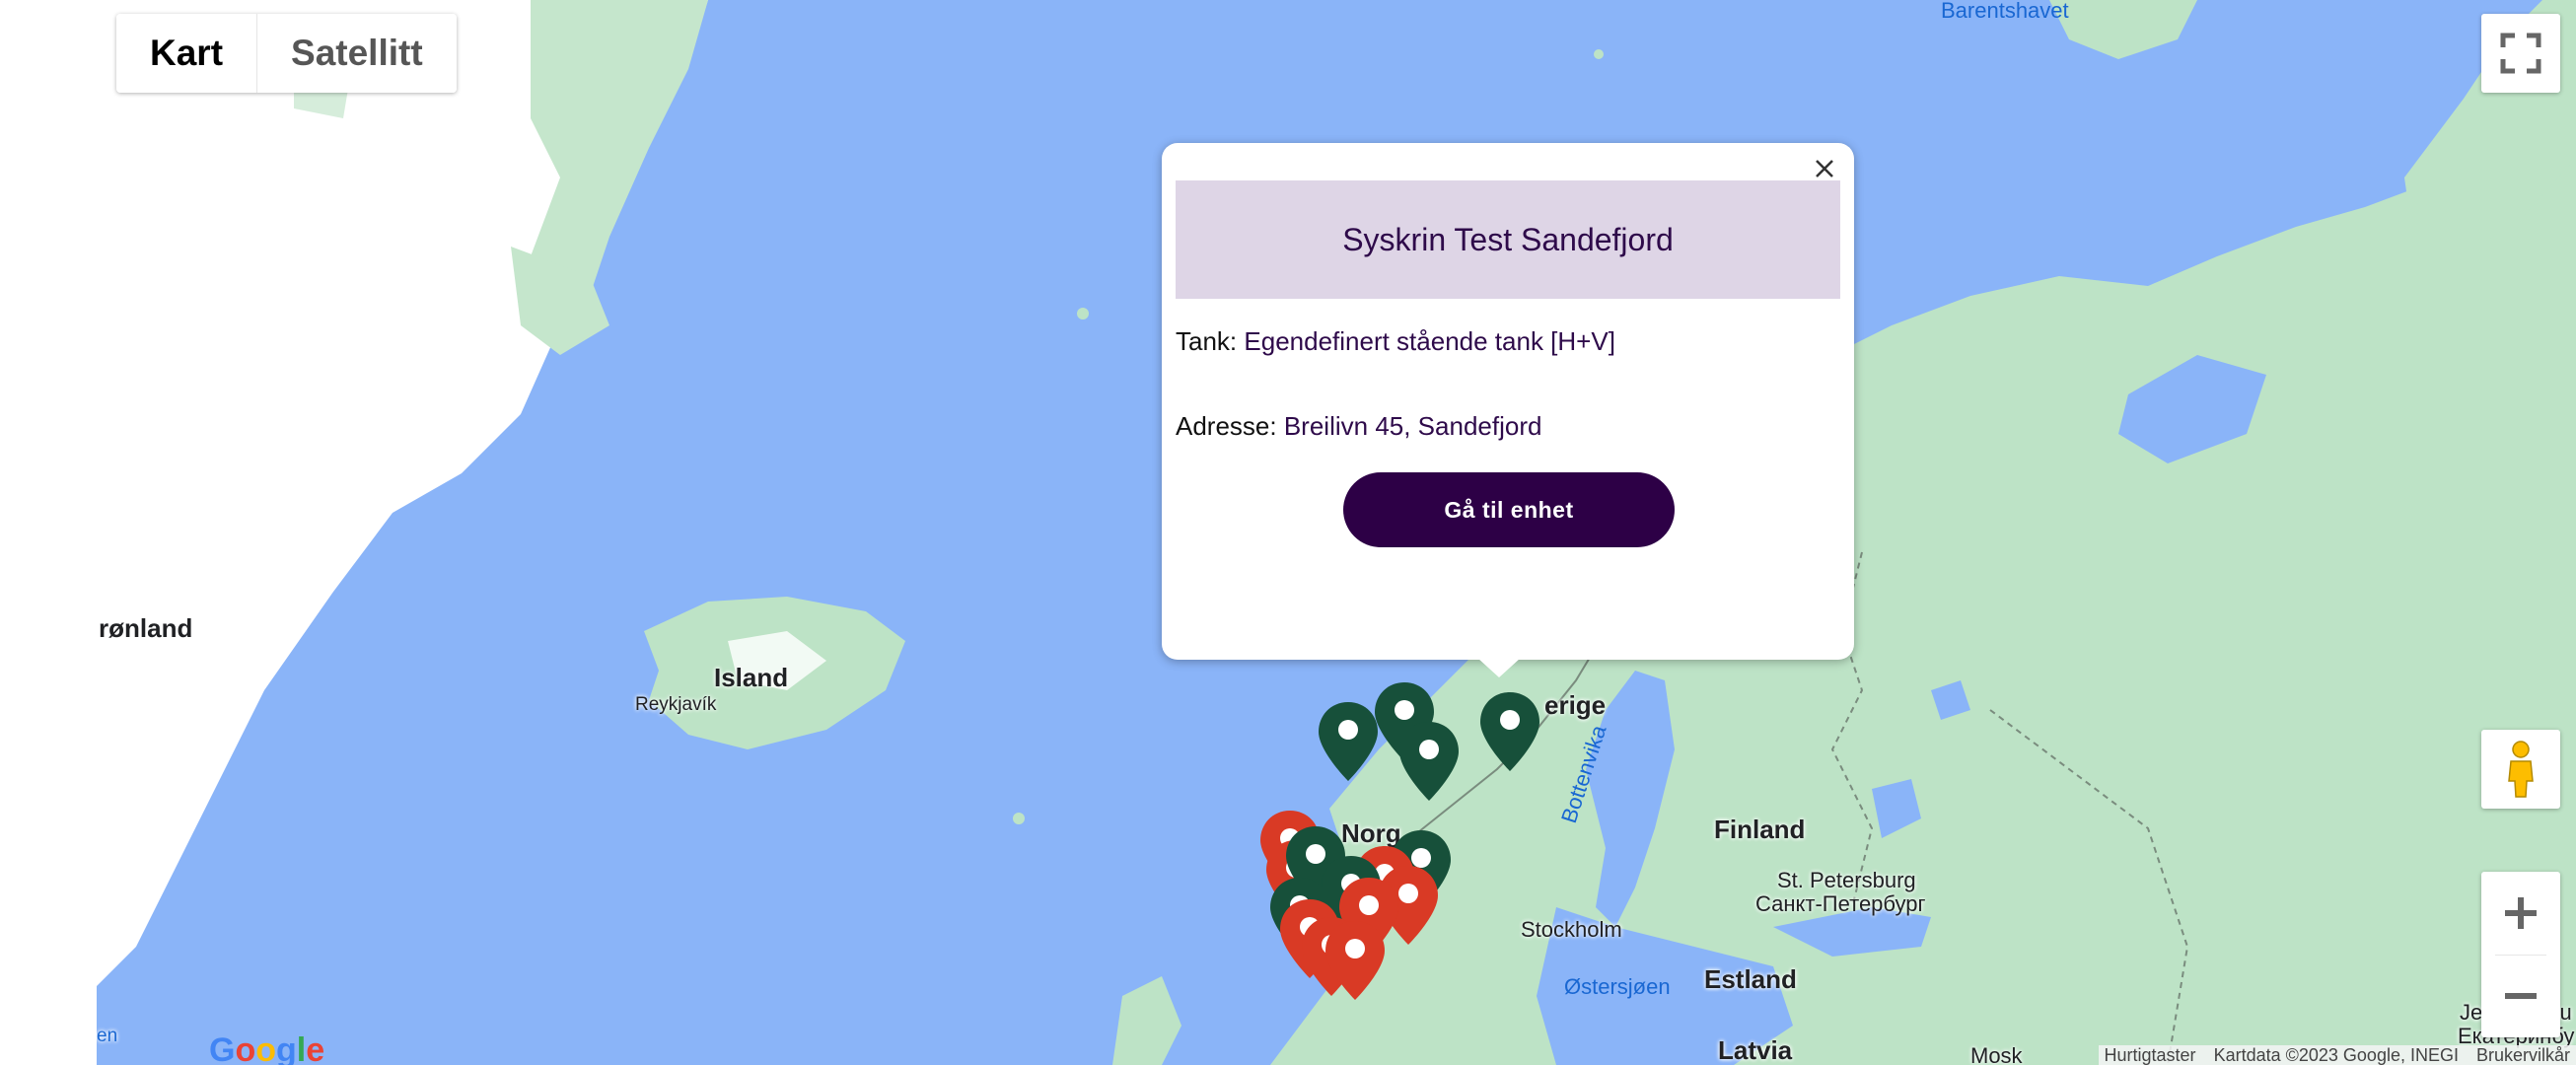  I want to click on tank-value: Egendefinert stående tank [H+V], so click(1429, 341).